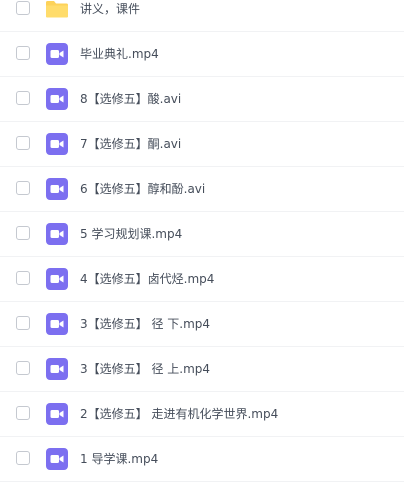 The image size is (404, 485). I want to click on file-name: 毕业典礼.mp4, so click(119, 54).